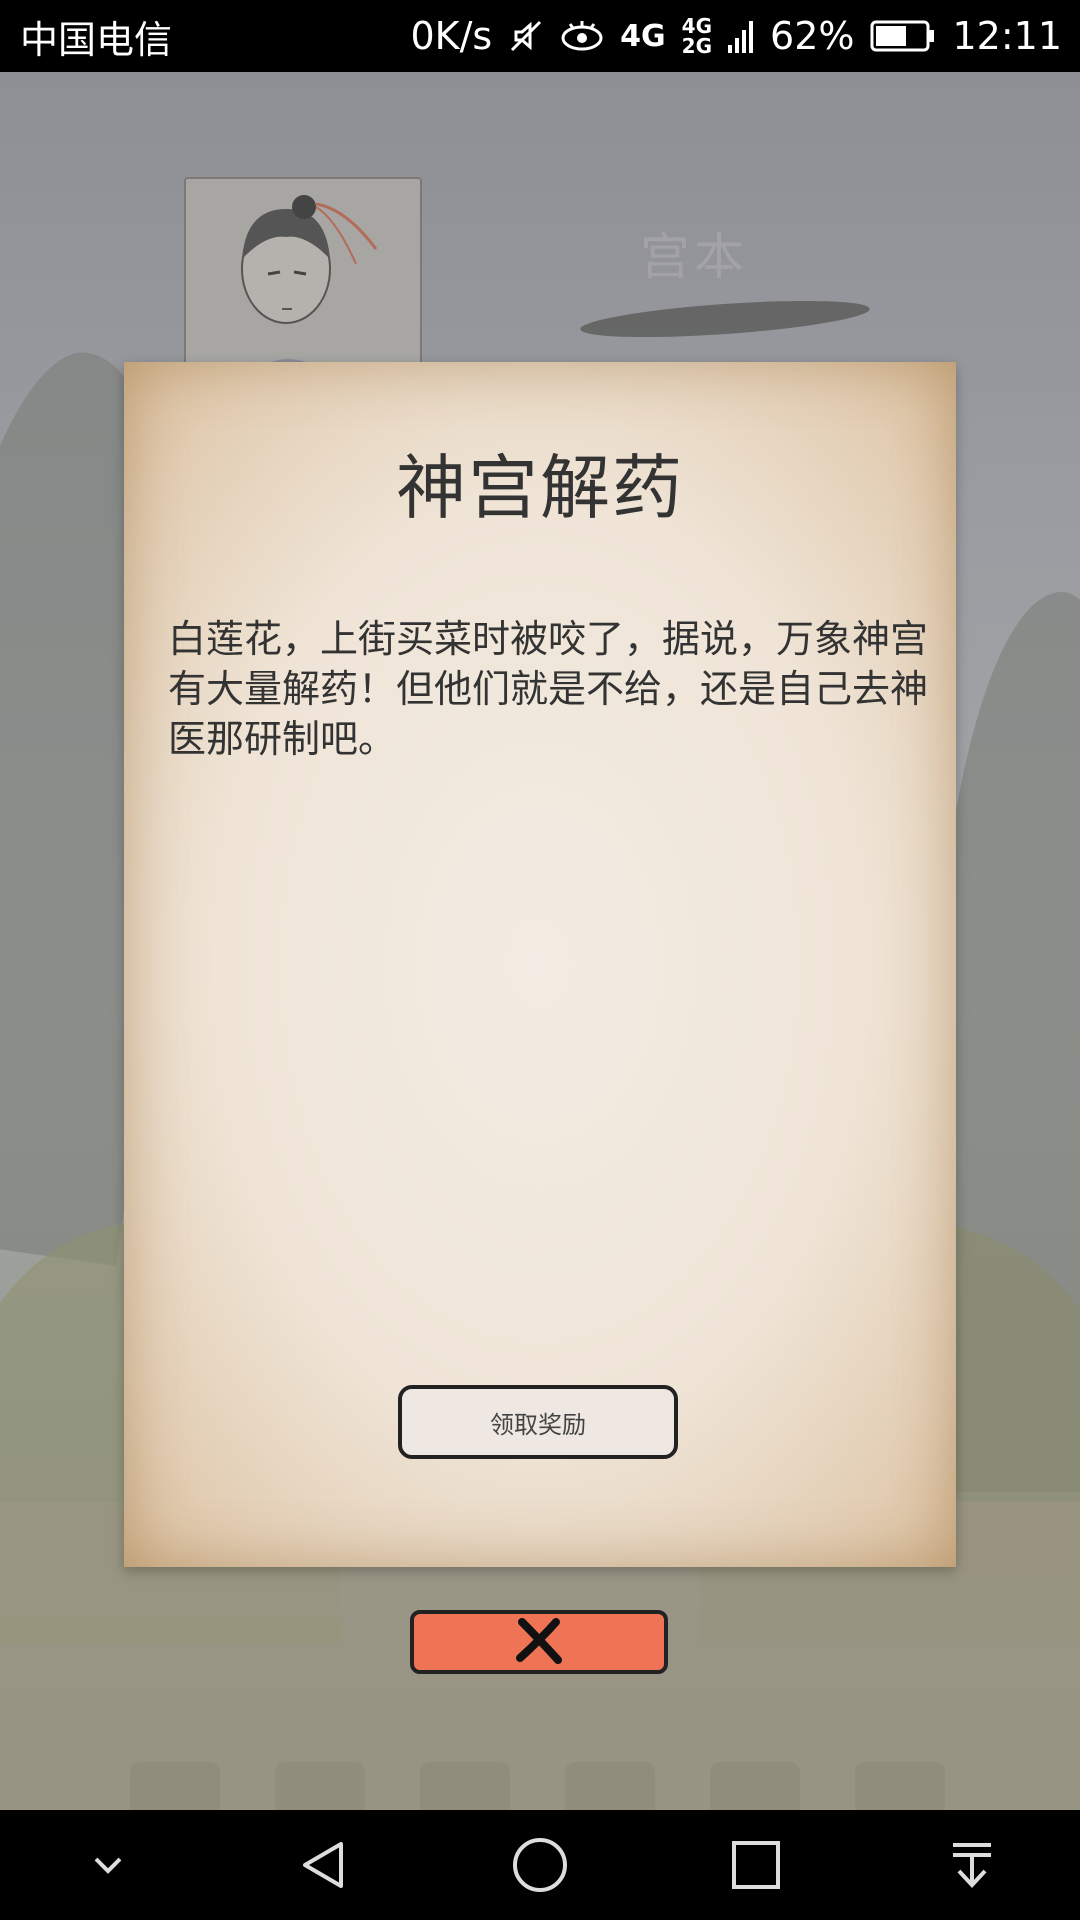 This screenshot has width=1080, height=1920. I want to click on home-icon, so click(540, 1865).